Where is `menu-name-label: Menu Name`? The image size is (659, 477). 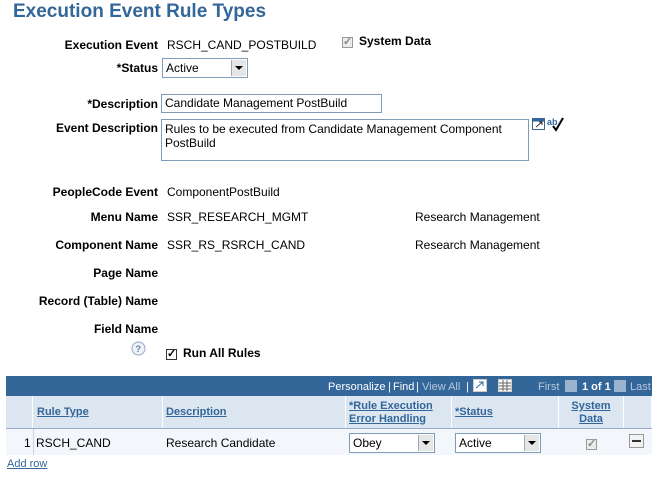 menu-name-label: Menu Name is located at coordinates (124, 217).